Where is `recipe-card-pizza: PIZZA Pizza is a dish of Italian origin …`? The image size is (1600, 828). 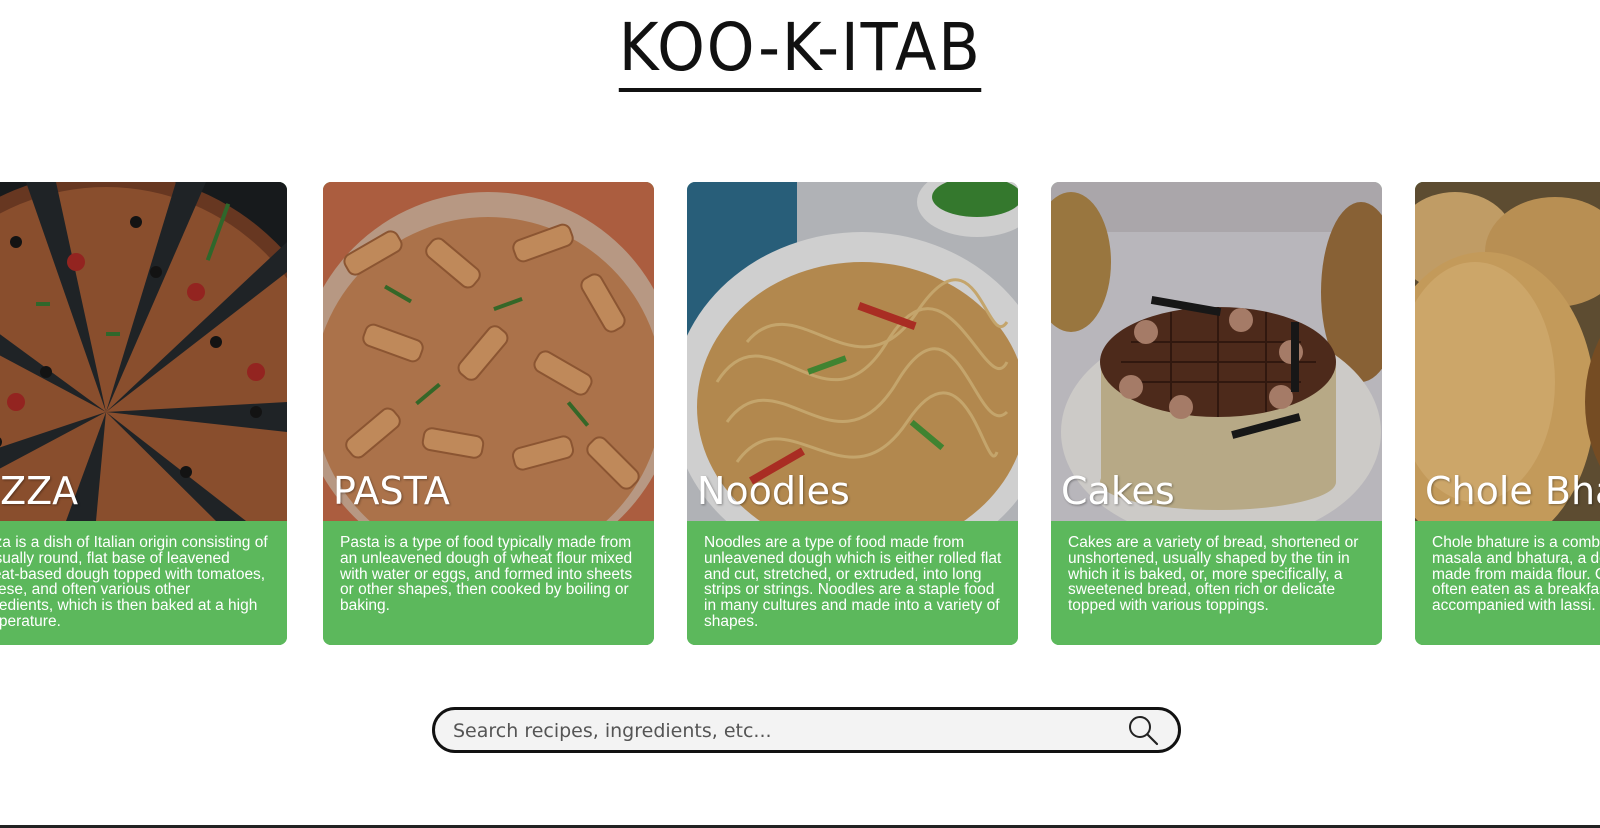
recipe-card-pizza: PIZZA Pizza is a dish of Italian origin … is located at coordinates (143, 413).